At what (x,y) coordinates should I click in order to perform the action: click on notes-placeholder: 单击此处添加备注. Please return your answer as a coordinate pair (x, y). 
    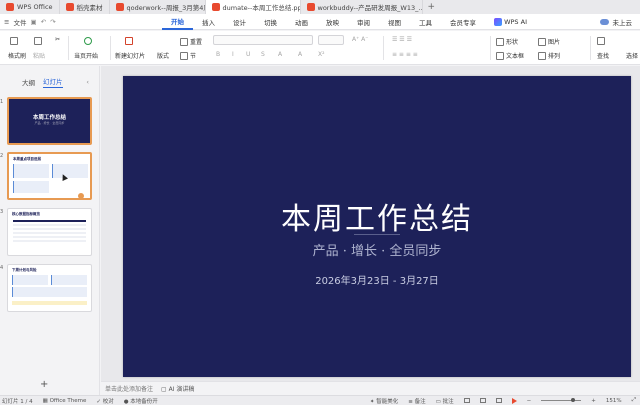
    Looking at the image, I should click on (129, 388).